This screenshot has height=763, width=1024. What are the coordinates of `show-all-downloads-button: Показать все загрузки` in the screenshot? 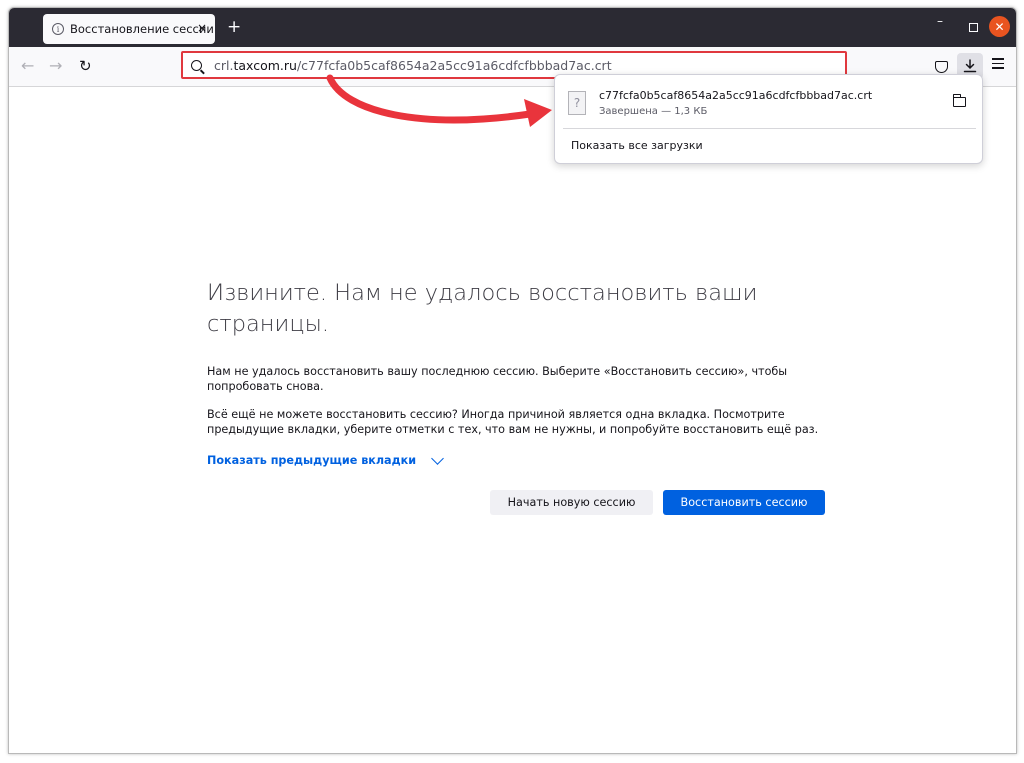 It's located at (637, 145).